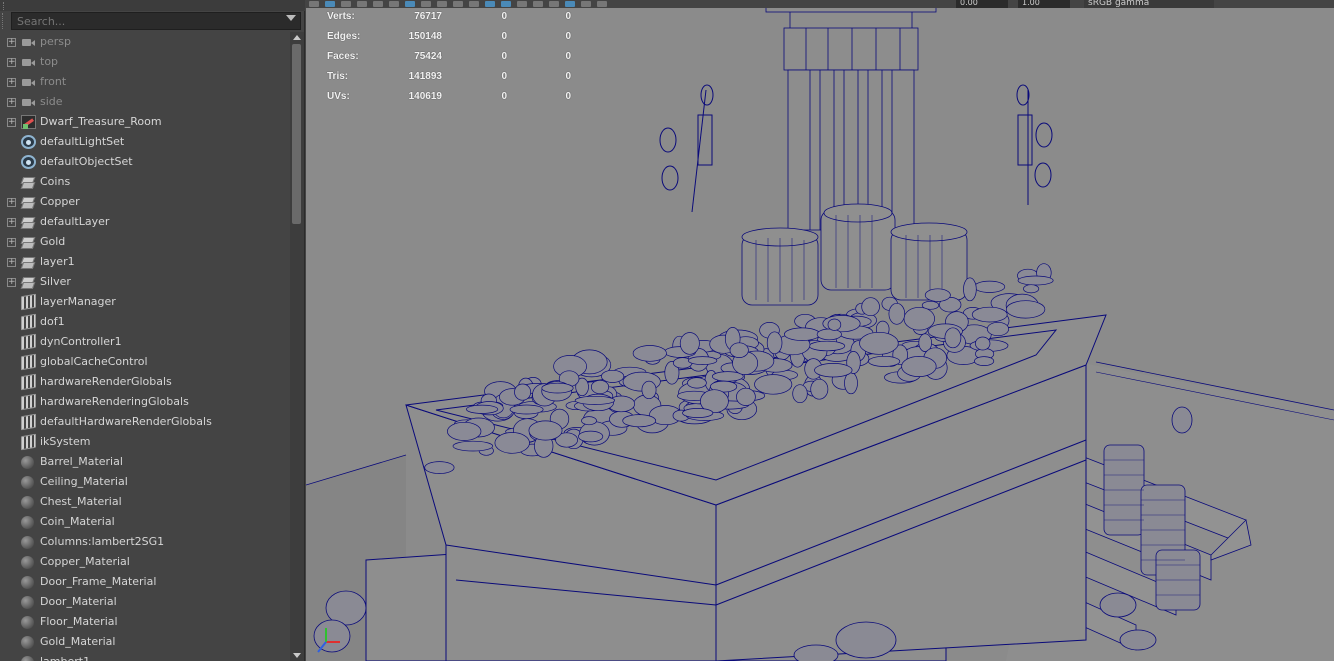 The width and height of the screenshot is (1334, 661). What do you see at coordinates (145, 82) in the screenshot?
I see `outliner-item: + front` at bounding box center [145, 82].